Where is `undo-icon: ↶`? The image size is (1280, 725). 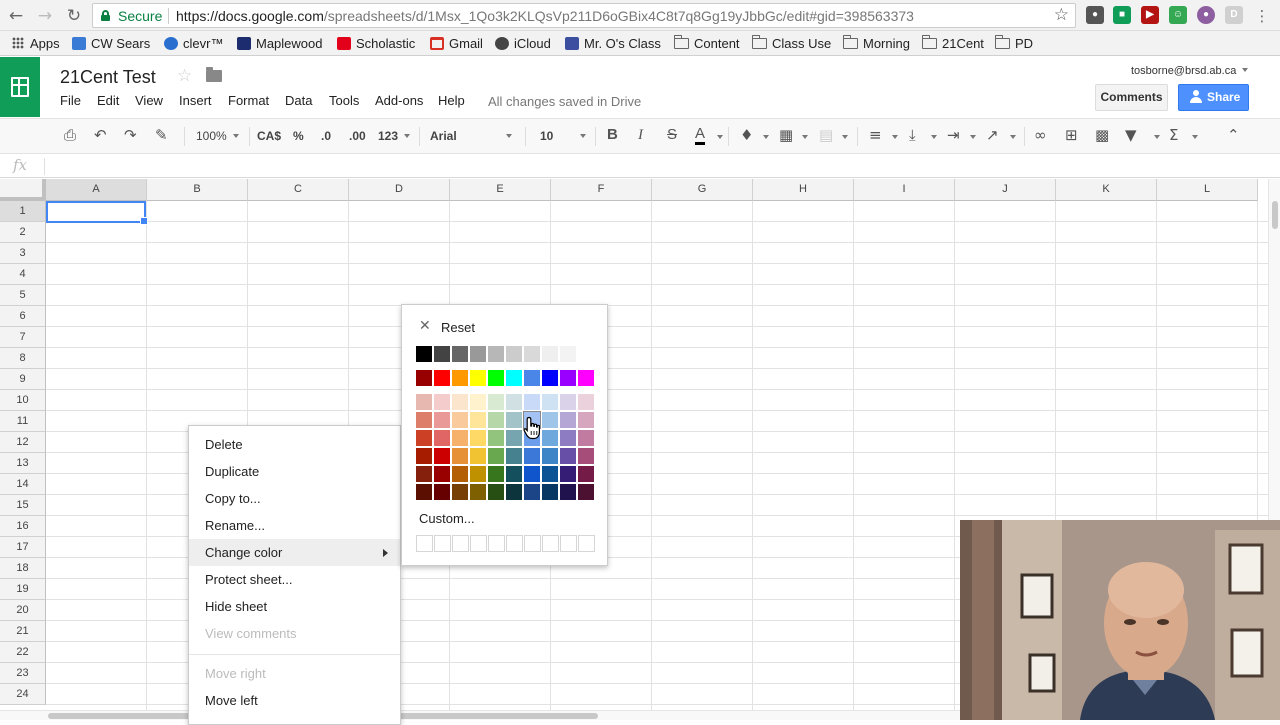 undo-icon: ↶ is located at coordinates (100, 135).